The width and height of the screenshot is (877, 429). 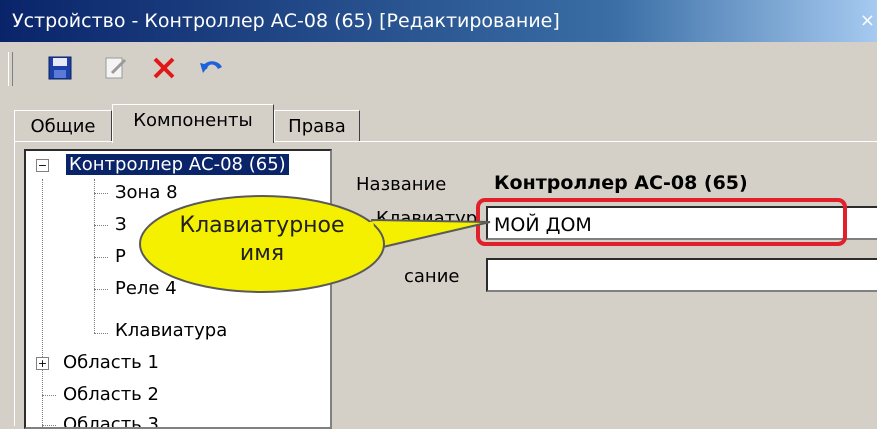 I want to click on callout-line-2: имя, so click(x=262, y=253).